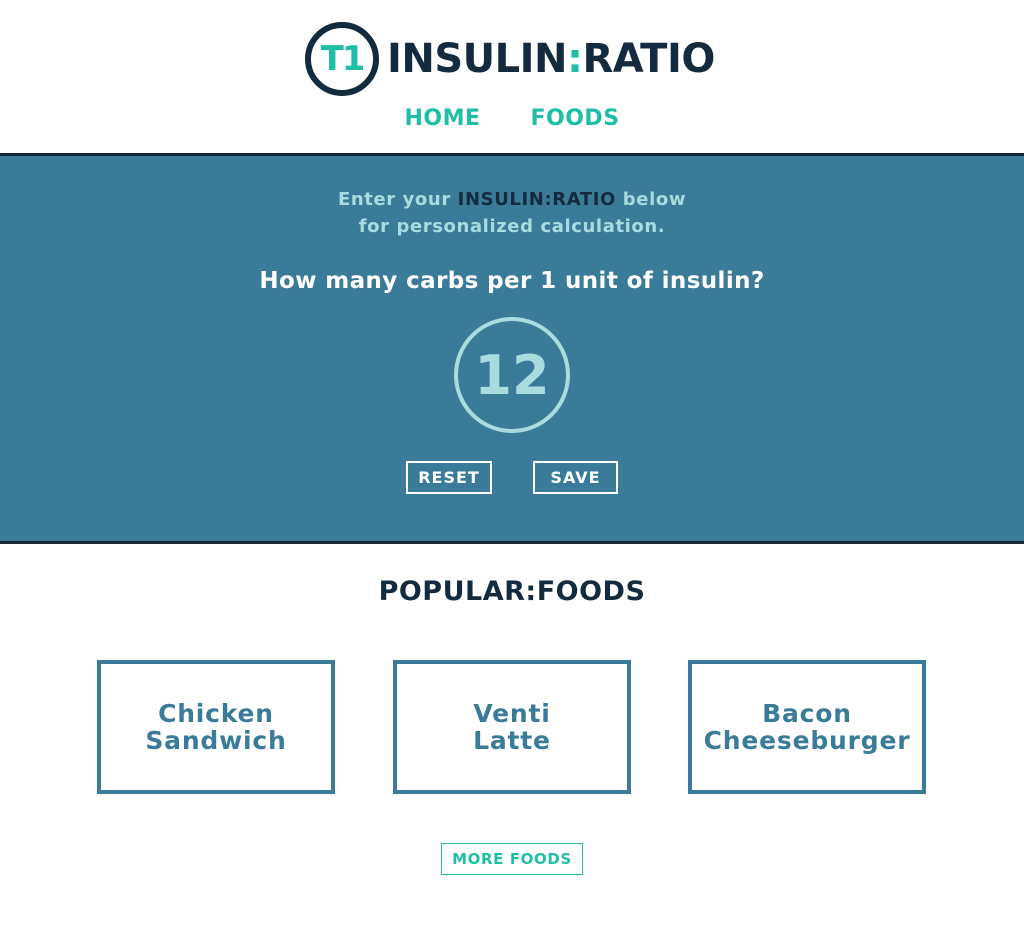 This screenshot has height=927, width=1024. I want to click on ratio-value: 12, so click(512, 375).